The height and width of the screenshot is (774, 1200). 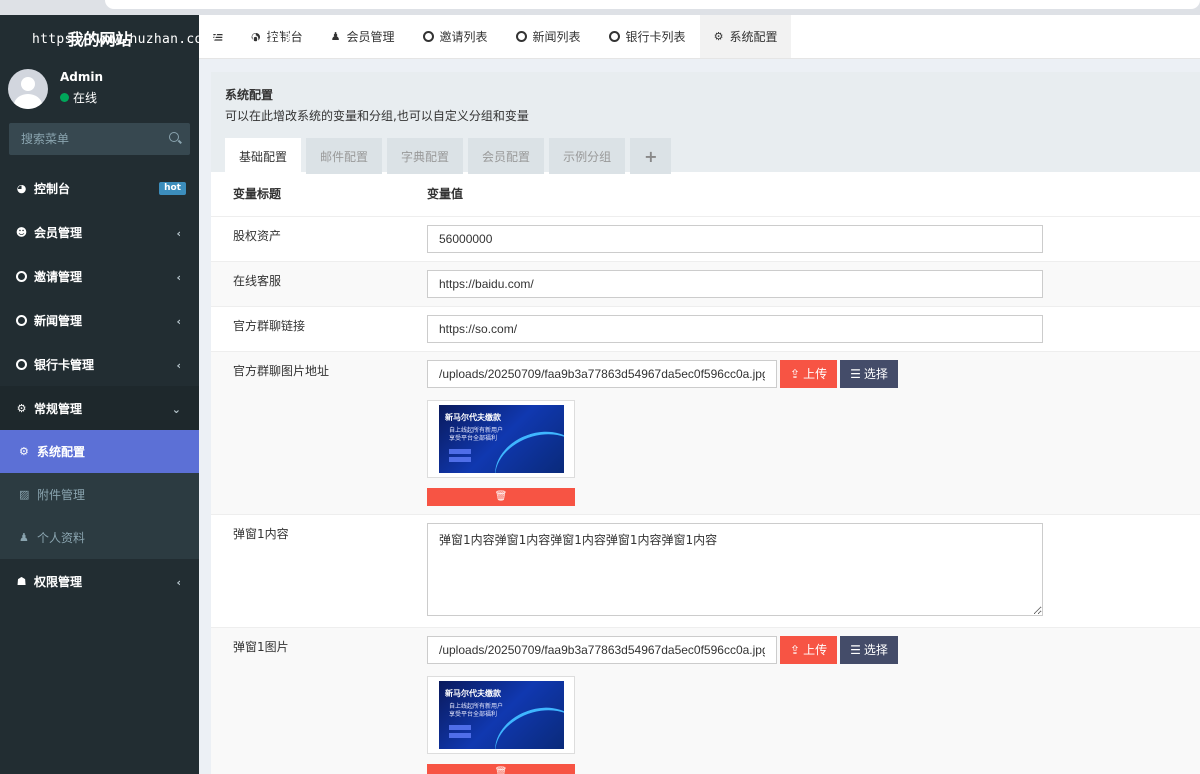 I want to click on equity-assets-input, so click(x=735, y=238).